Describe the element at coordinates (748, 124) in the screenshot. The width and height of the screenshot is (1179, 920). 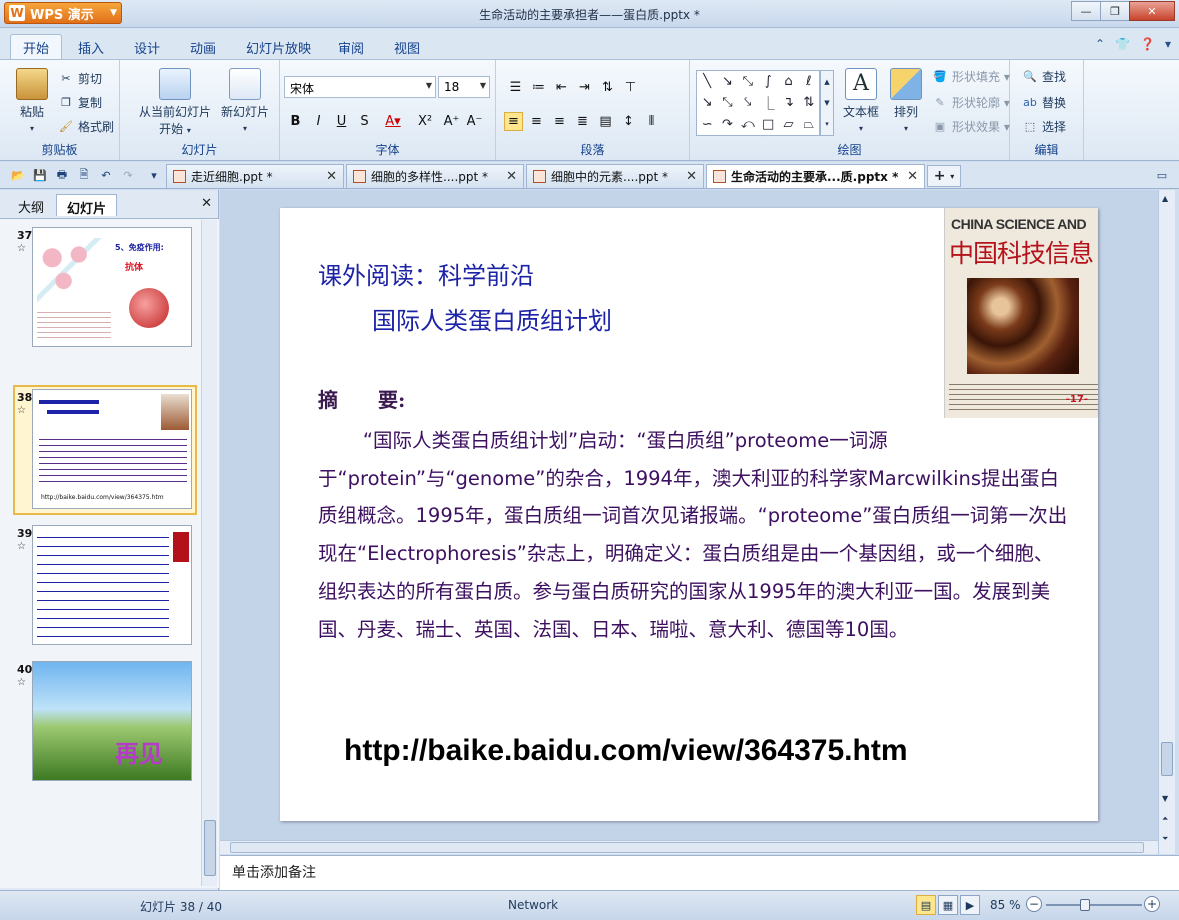
I see `curved-double-icon: ⤺` at that location.